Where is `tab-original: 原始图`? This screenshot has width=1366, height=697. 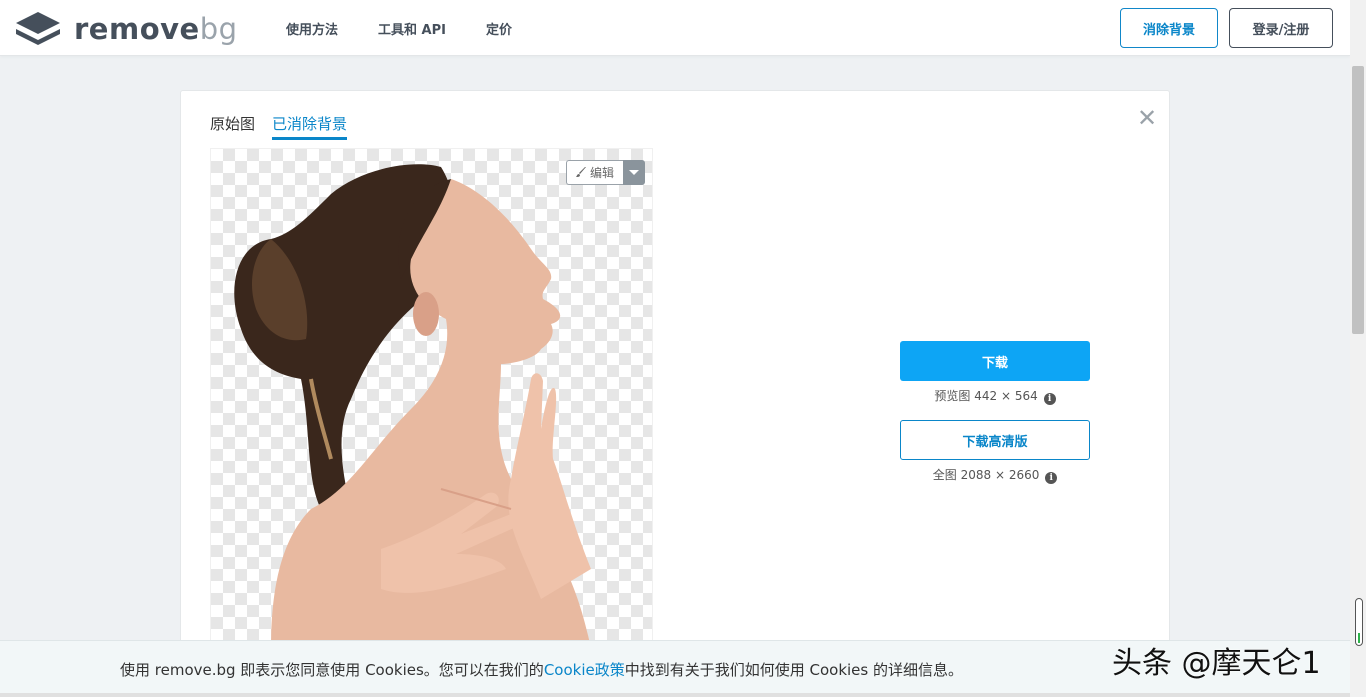
tab-original: 原始图 is located at coordinates (232, 126).